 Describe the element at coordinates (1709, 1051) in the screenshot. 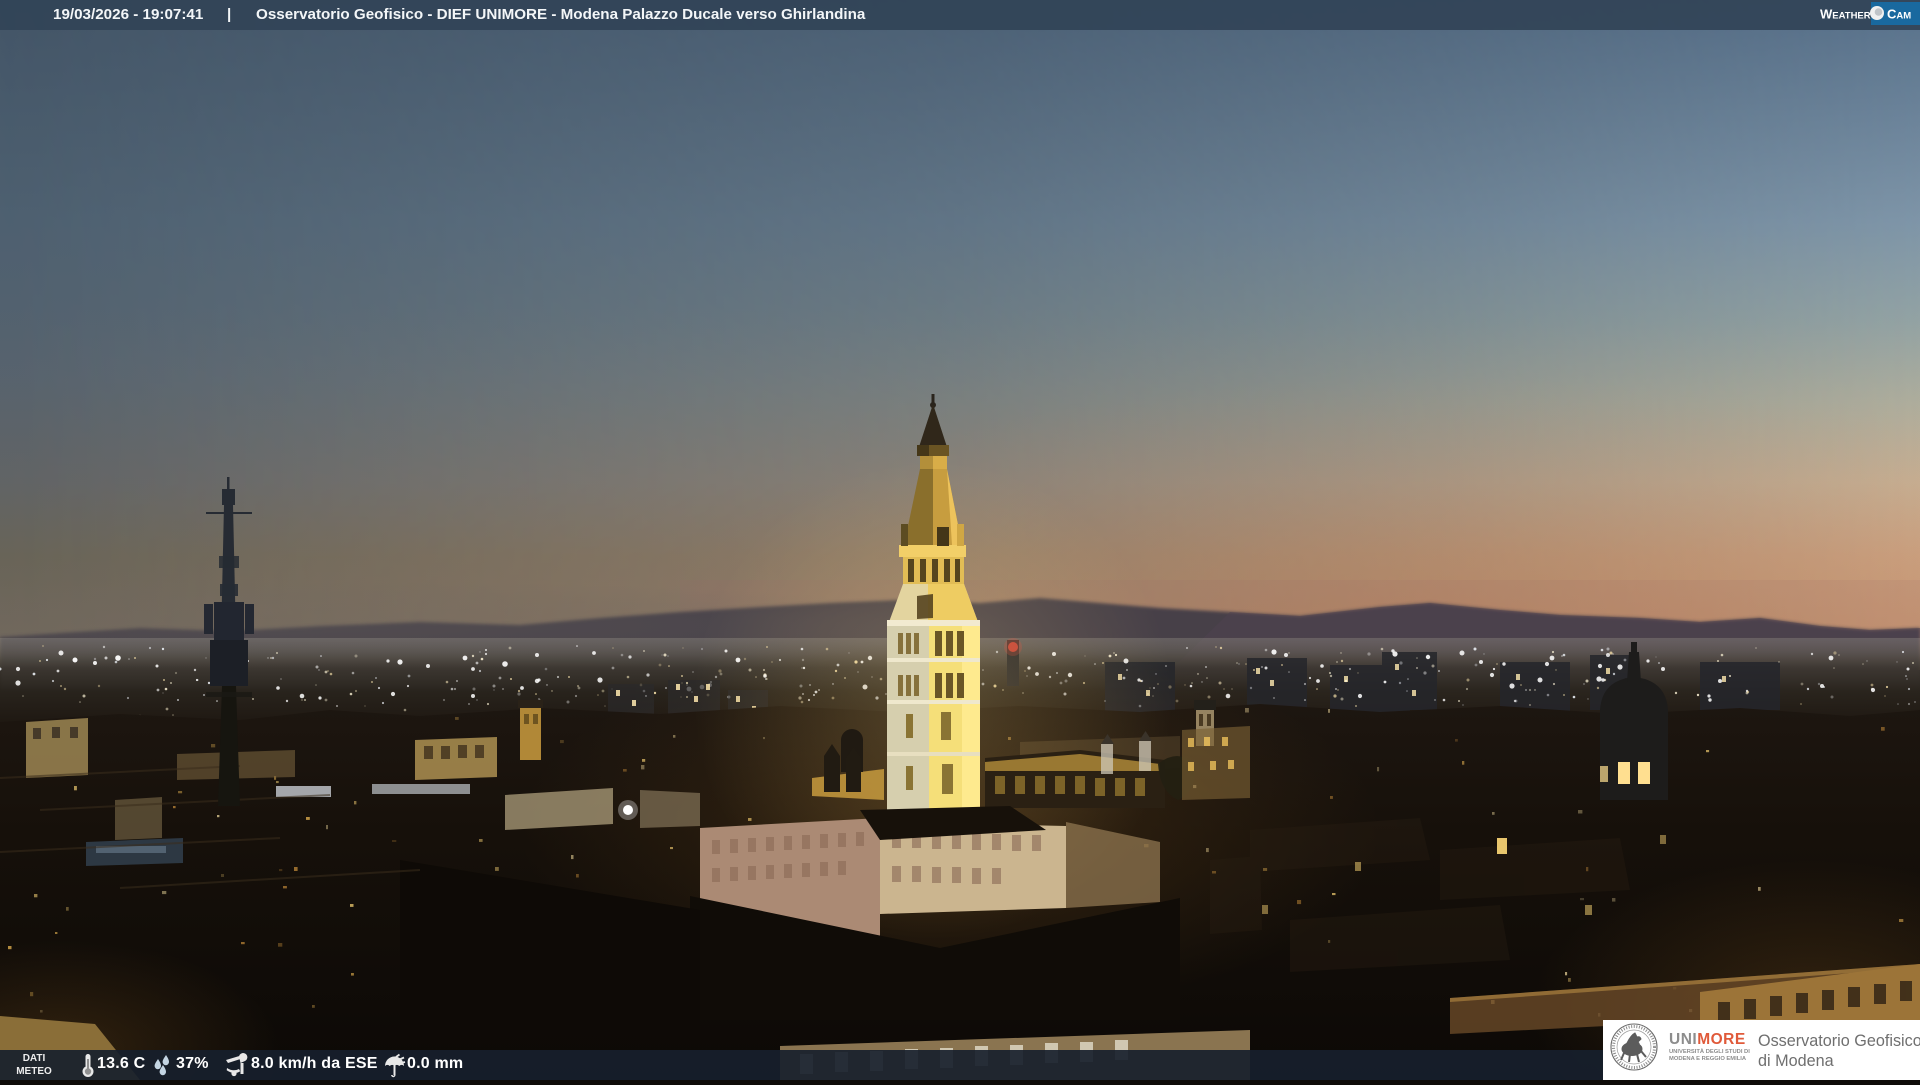

I see `svg-text: UNIVERSITÀ DEGLI STUDI DI` at that location.